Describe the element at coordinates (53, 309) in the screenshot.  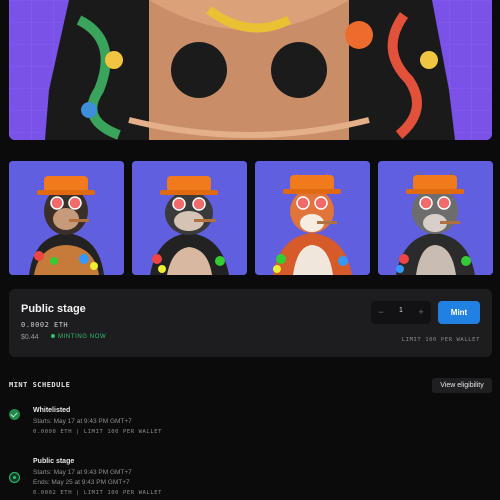
I see `stage-title: Public stage` at that location.